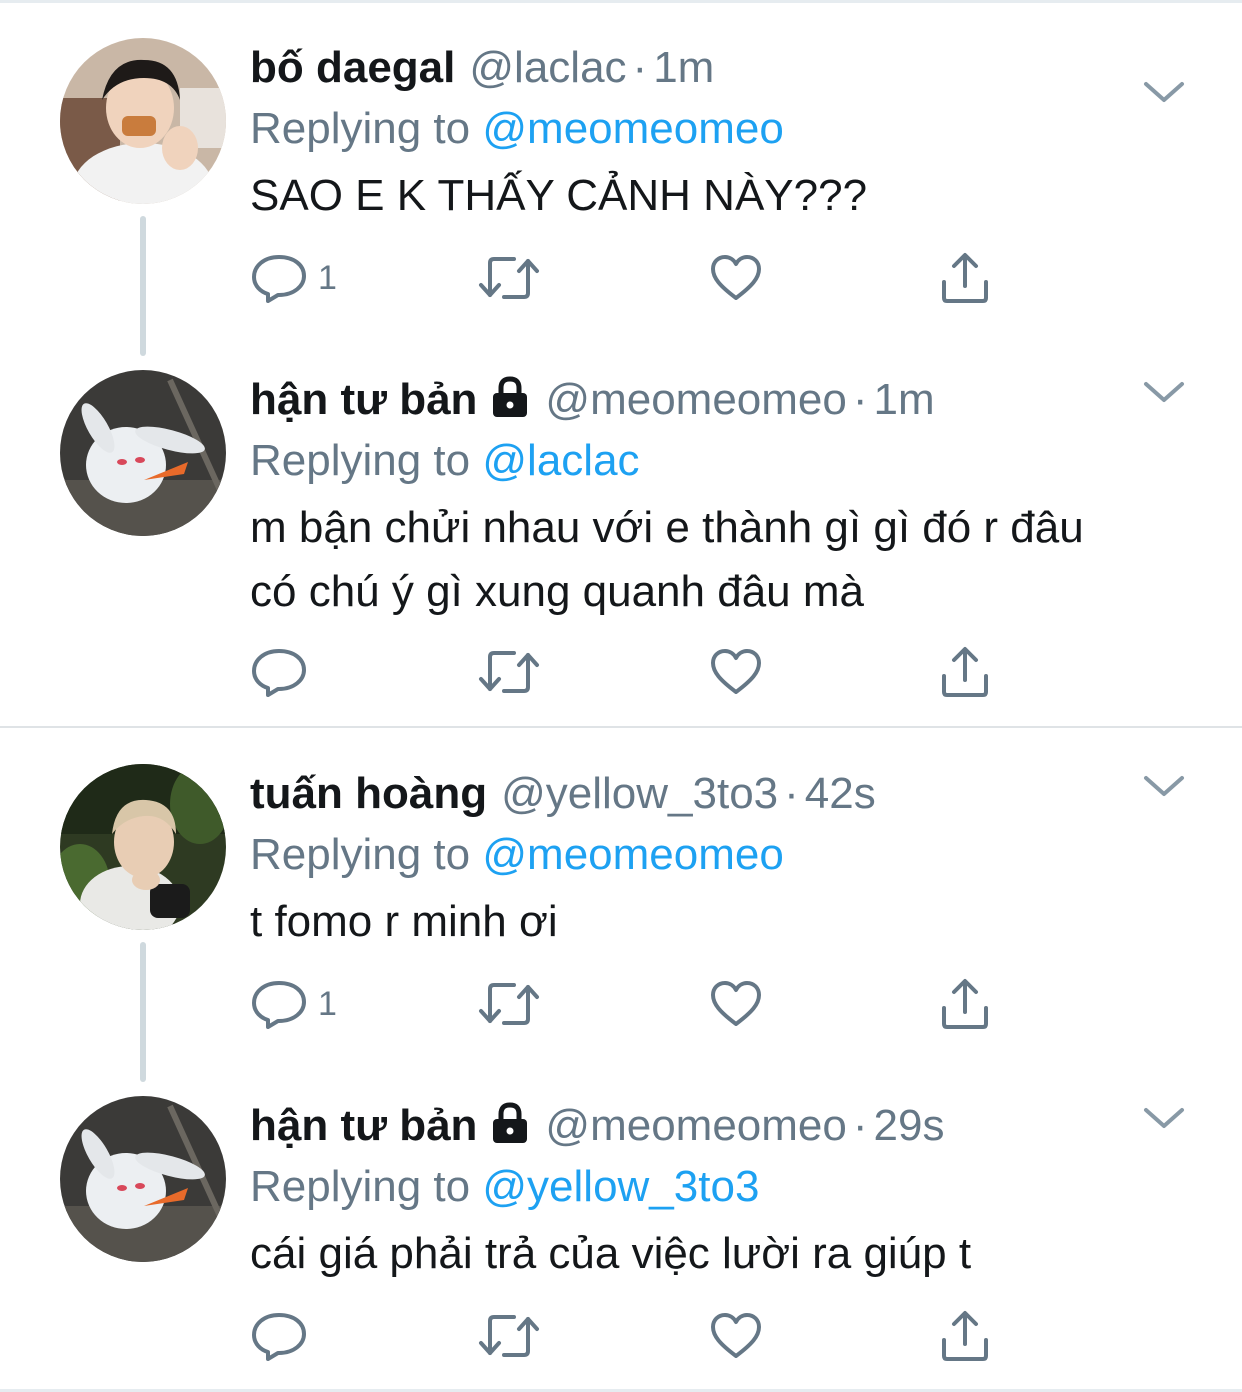  Describe the element at coordinates (720, 922) in the screenshot. I see `tweet-text: t fomo r minh ơi` at that location.